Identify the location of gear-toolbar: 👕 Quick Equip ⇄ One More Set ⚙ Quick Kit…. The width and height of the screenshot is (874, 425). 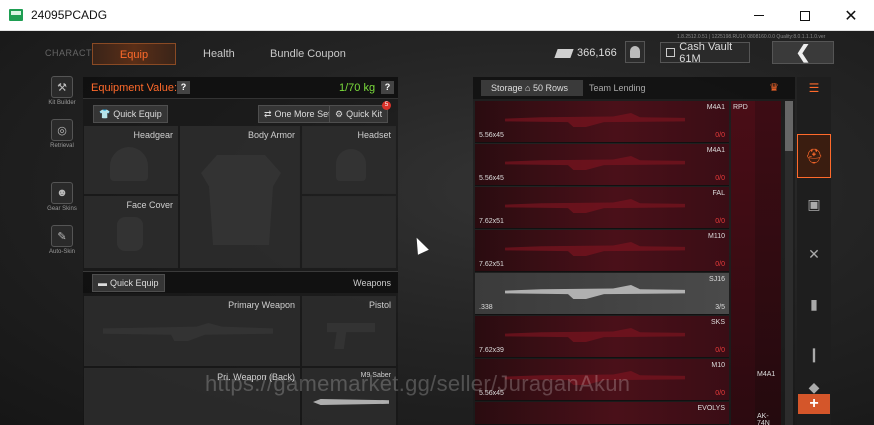
(240, 112).